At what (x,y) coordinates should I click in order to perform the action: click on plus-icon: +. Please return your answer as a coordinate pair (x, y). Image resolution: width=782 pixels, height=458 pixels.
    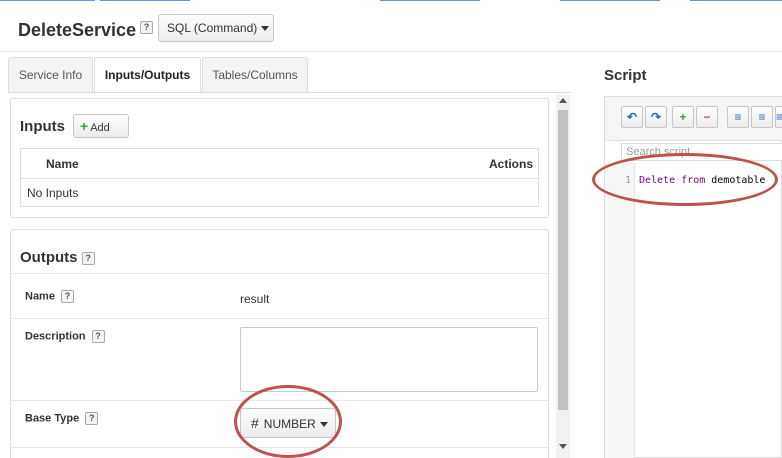
    Looking at the image, I should click on (84, 126).